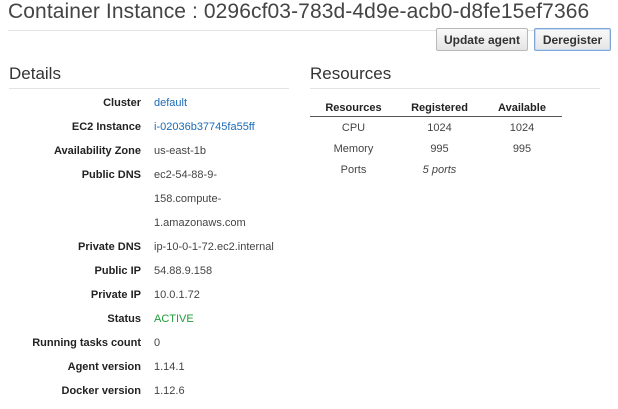 Image resolution: width=618 pixels, height=409 pixels. Describe the element at coordinates (214, 247) in the screenshot. I see `private-dns-value: ip-10-0-1-72.ec2.internal` at that location.